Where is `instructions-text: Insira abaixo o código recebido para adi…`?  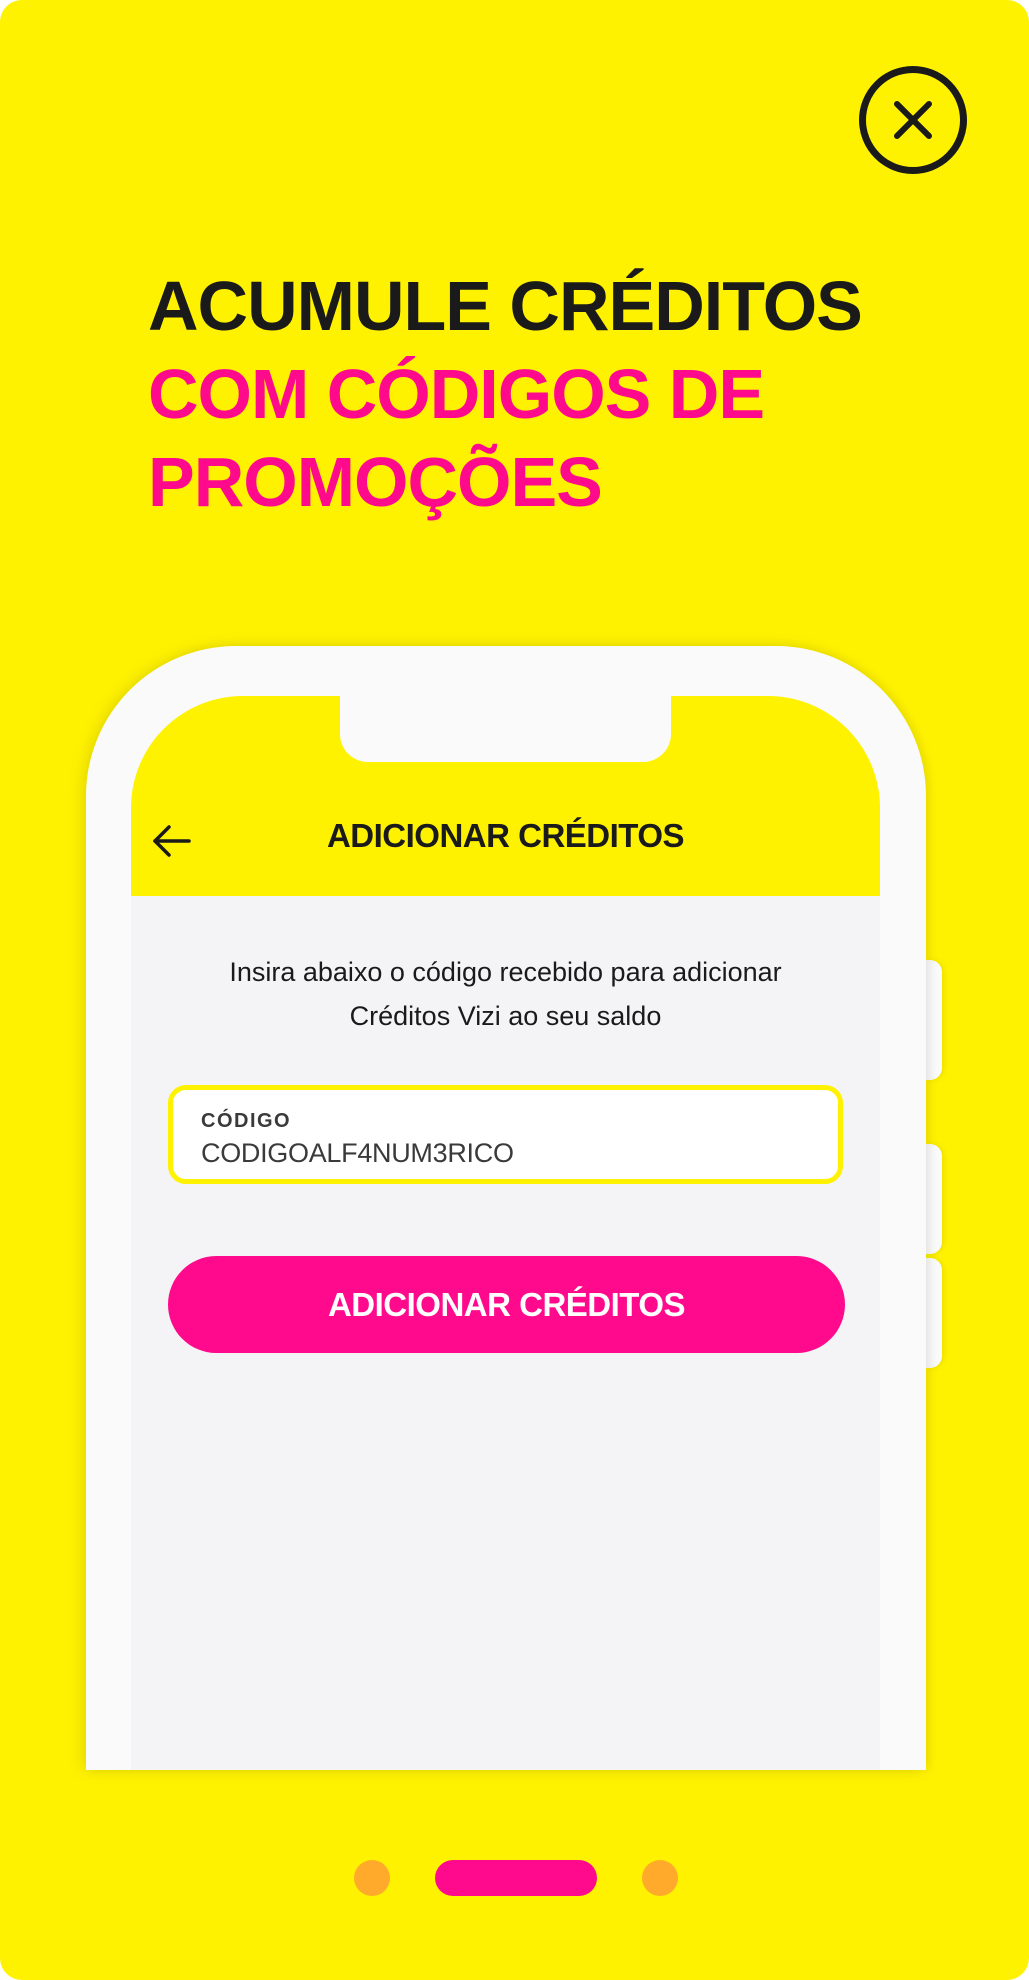
instructions-text: Insira abaixo o código recebido para adi… is located at coordinates (505, 994).